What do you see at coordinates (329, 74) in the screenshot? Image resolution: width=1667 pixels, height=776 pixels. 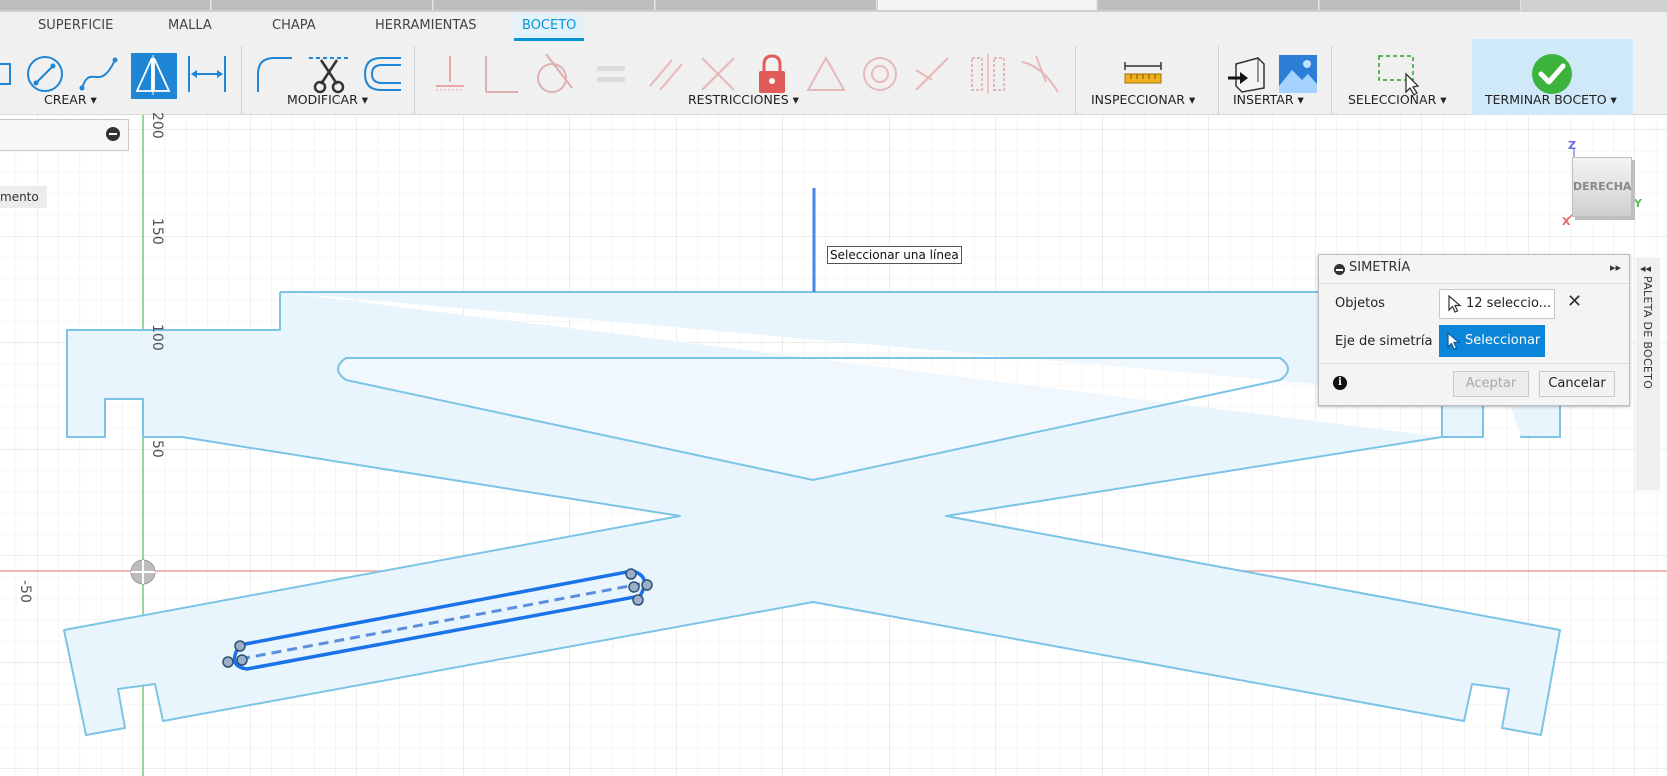 I see `trim-icon` at bounding box center [329, 74].